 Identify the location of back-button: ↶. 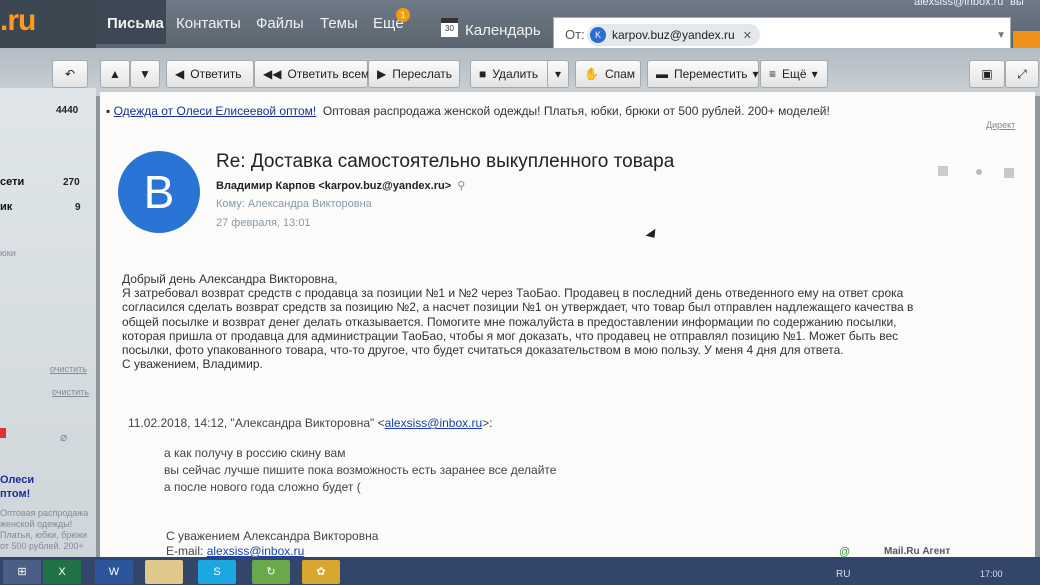
(70, 74).